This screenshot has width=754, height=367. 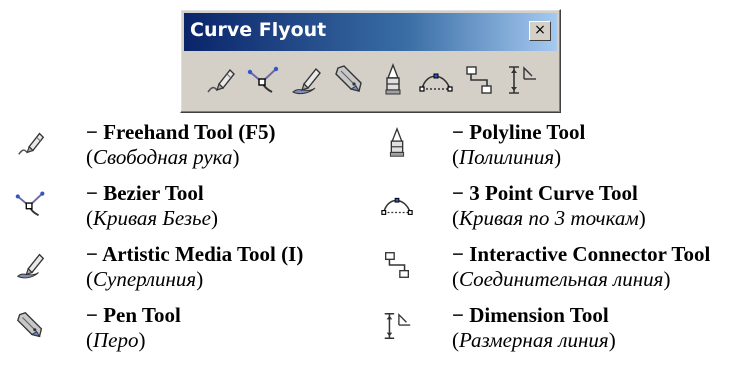 I want to click on 3-point-curve-tool-button, so click(x=436, y=80).